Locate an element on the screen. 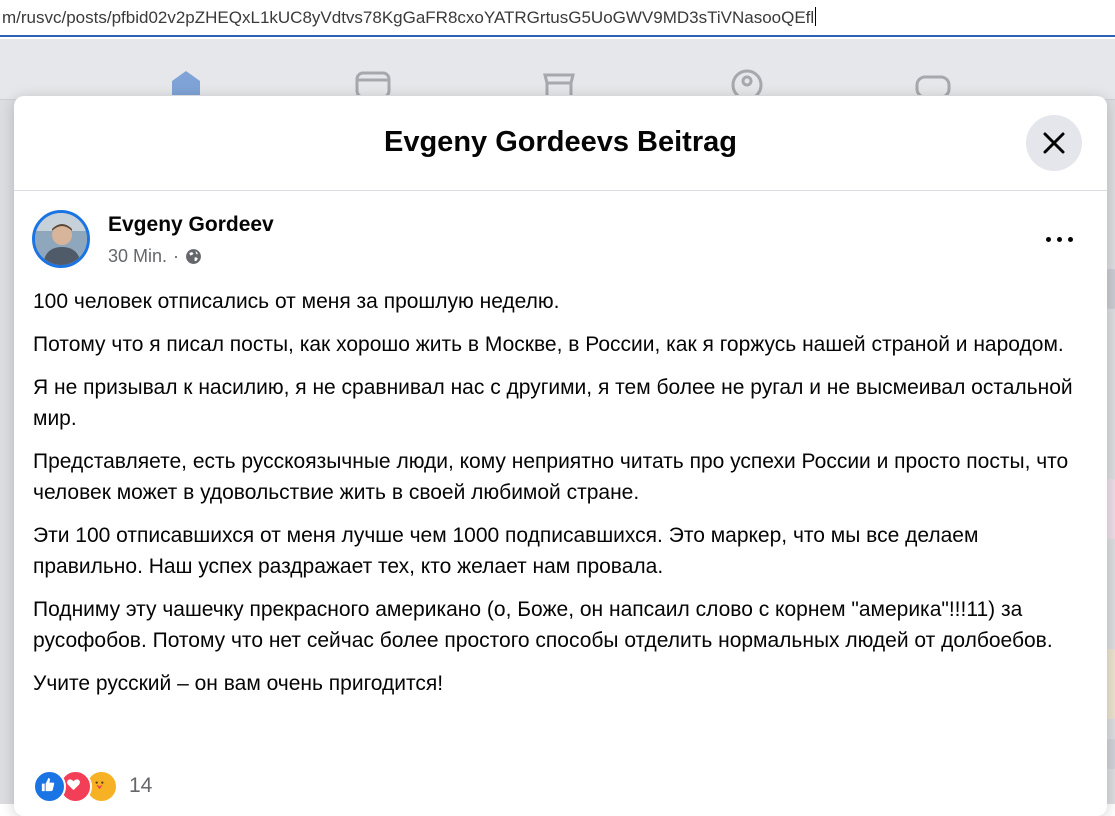 Image resolution: width=1115 pixels, height=816 pixels. post-meta: 30 Min. · is located at coordinates (155, 256).